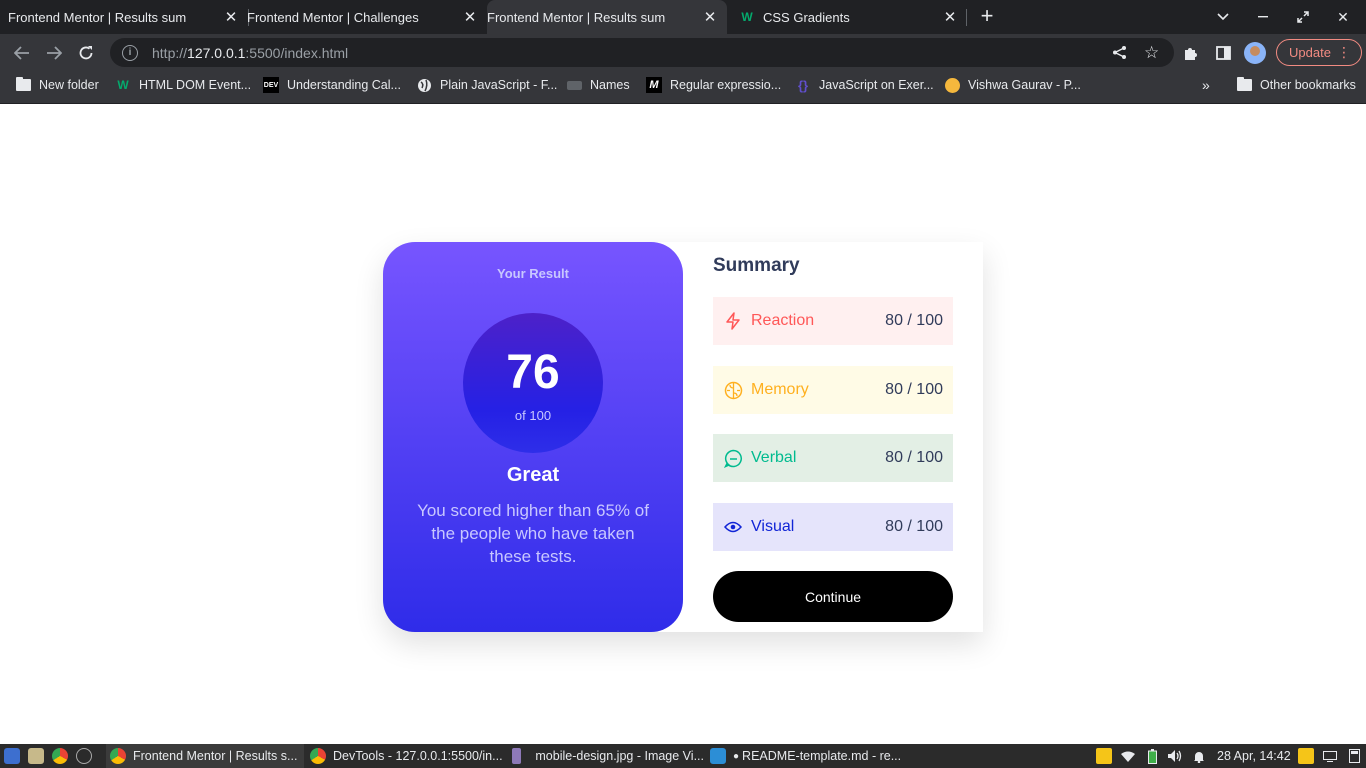 This screenshot has width=1366, height=768. What do you see at coordinates (1319, 52) in the screenshot?
I see `update-button: Update ⋮` at bounding box center [1319, 52].